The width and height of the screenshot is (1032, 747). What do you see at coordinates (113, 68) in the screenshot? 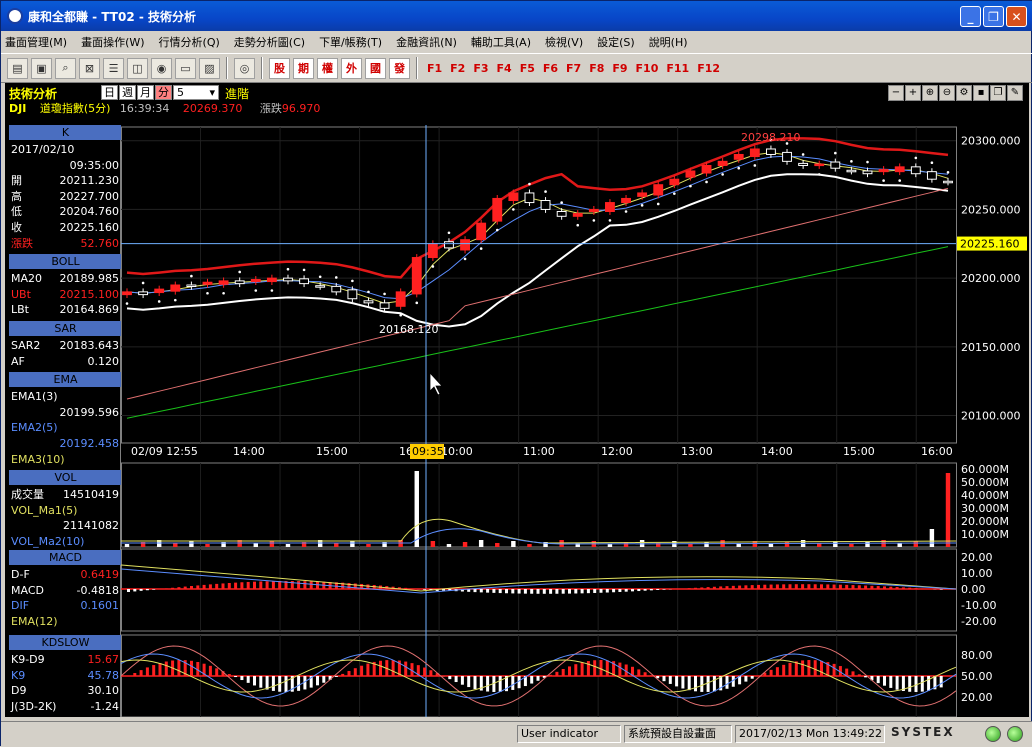
I see `table-icon: ☰` at bounding box center [113, 68].